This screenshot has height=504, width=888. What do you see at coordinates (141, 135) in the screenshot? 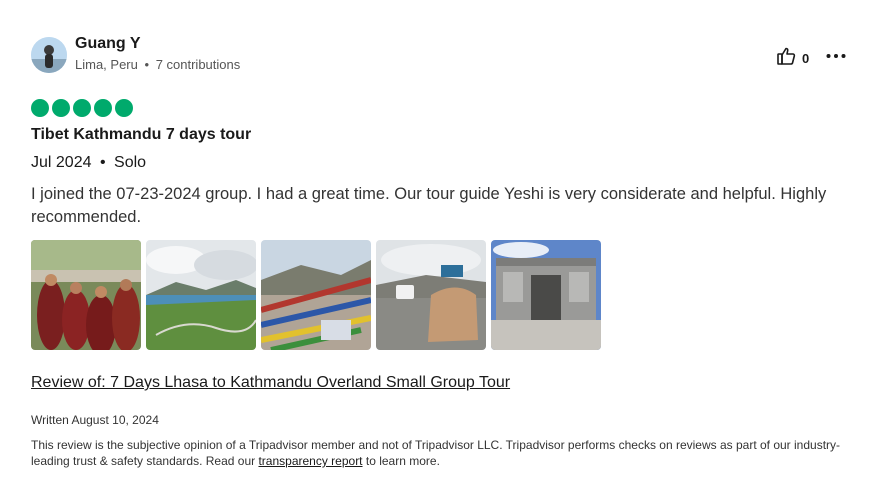
I see `review-title: Tibet Kathmandu 7 days tour` at bounding box center [141, 135].